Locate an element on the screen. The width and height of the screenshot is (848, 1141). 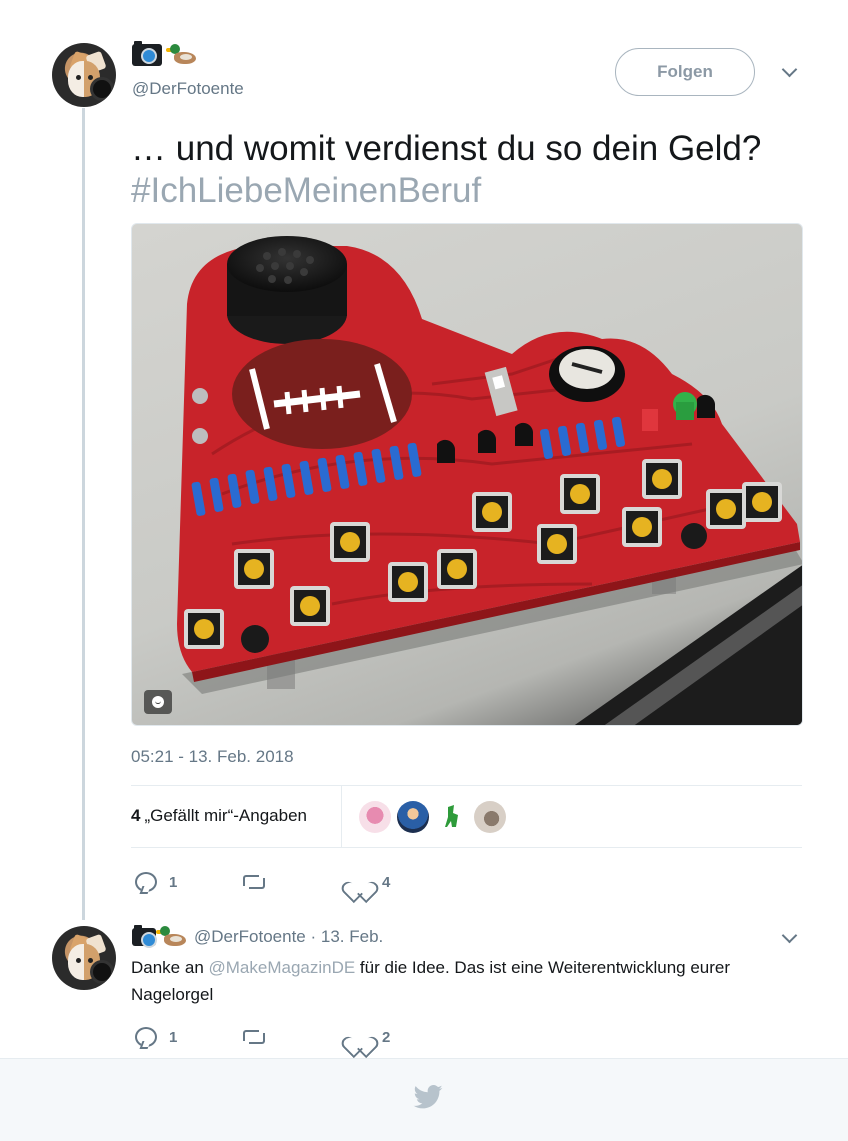
reply-date: 13. Feb. is located at coordinates (352, 937).